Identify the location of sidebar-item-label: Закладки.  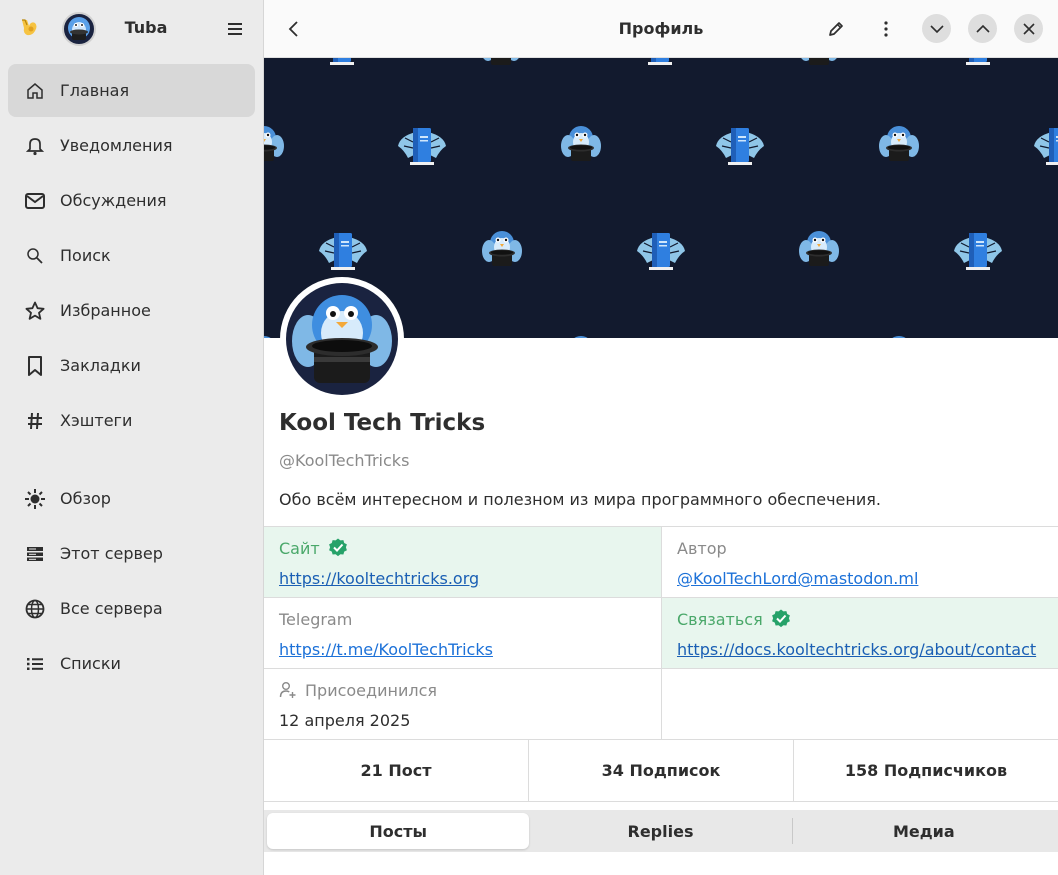
(100, 365).